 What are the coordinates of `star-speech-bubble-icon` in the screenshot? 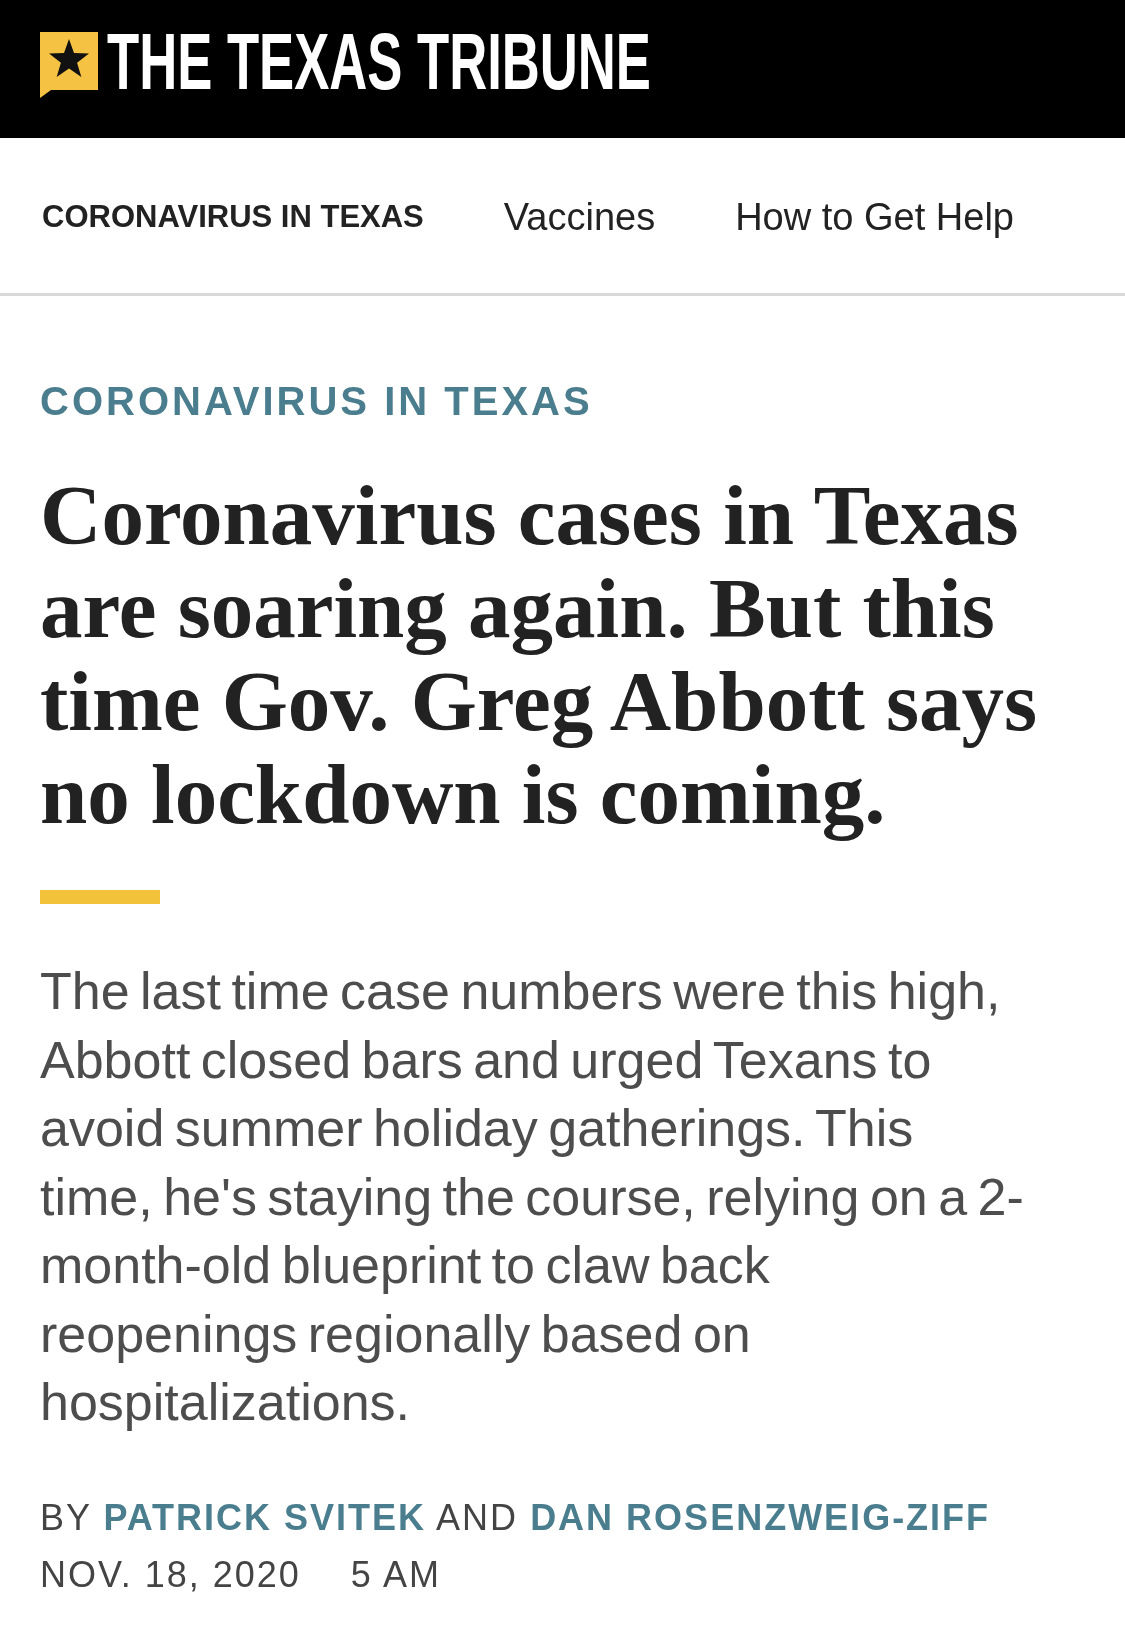 It's located at (69, 65).